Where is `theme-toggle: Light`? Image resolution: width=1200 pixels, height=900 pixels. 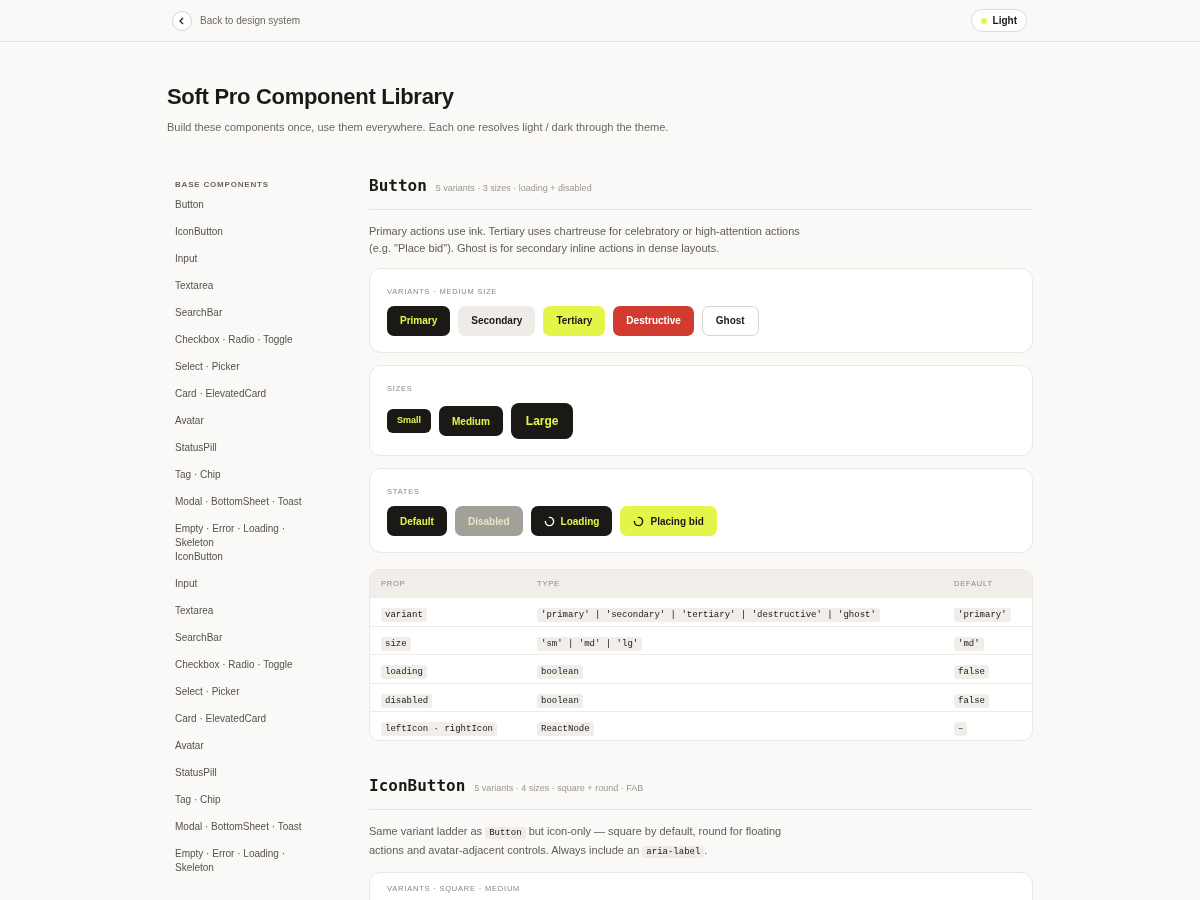 theme-toggle: Light is located at coordinates (998, 20).